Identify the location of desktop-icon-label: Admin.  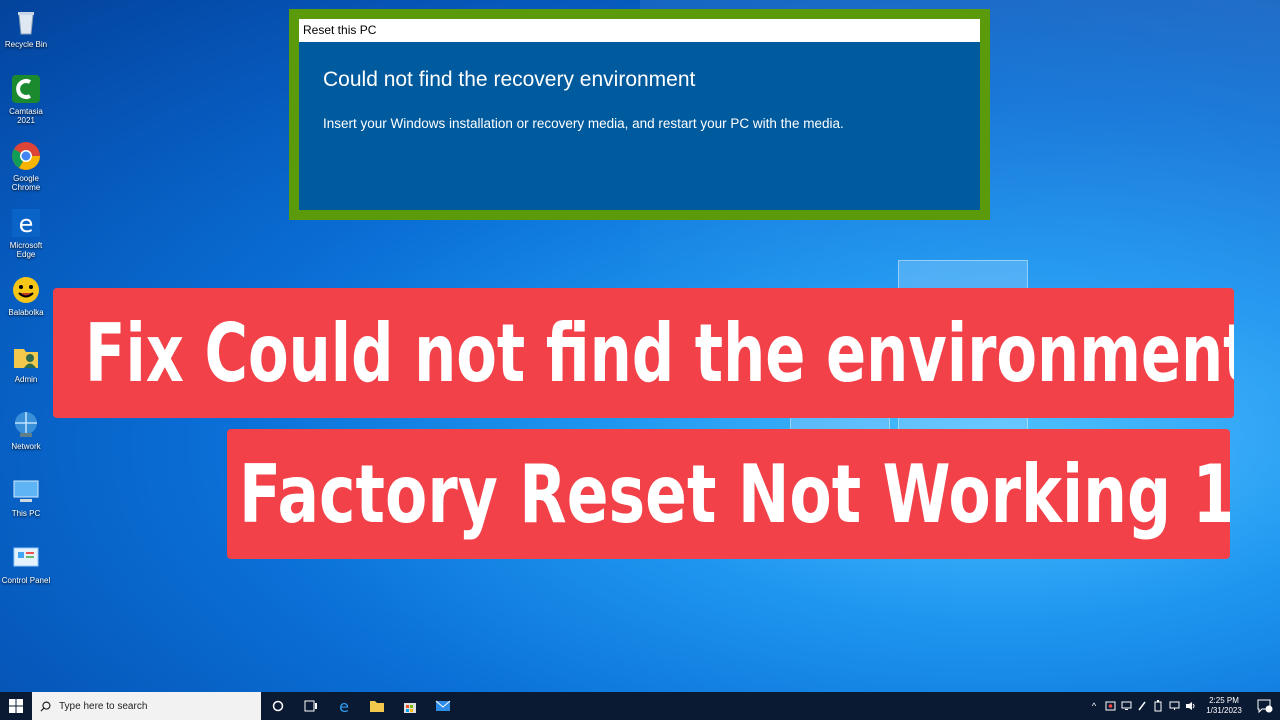
(26, 379).